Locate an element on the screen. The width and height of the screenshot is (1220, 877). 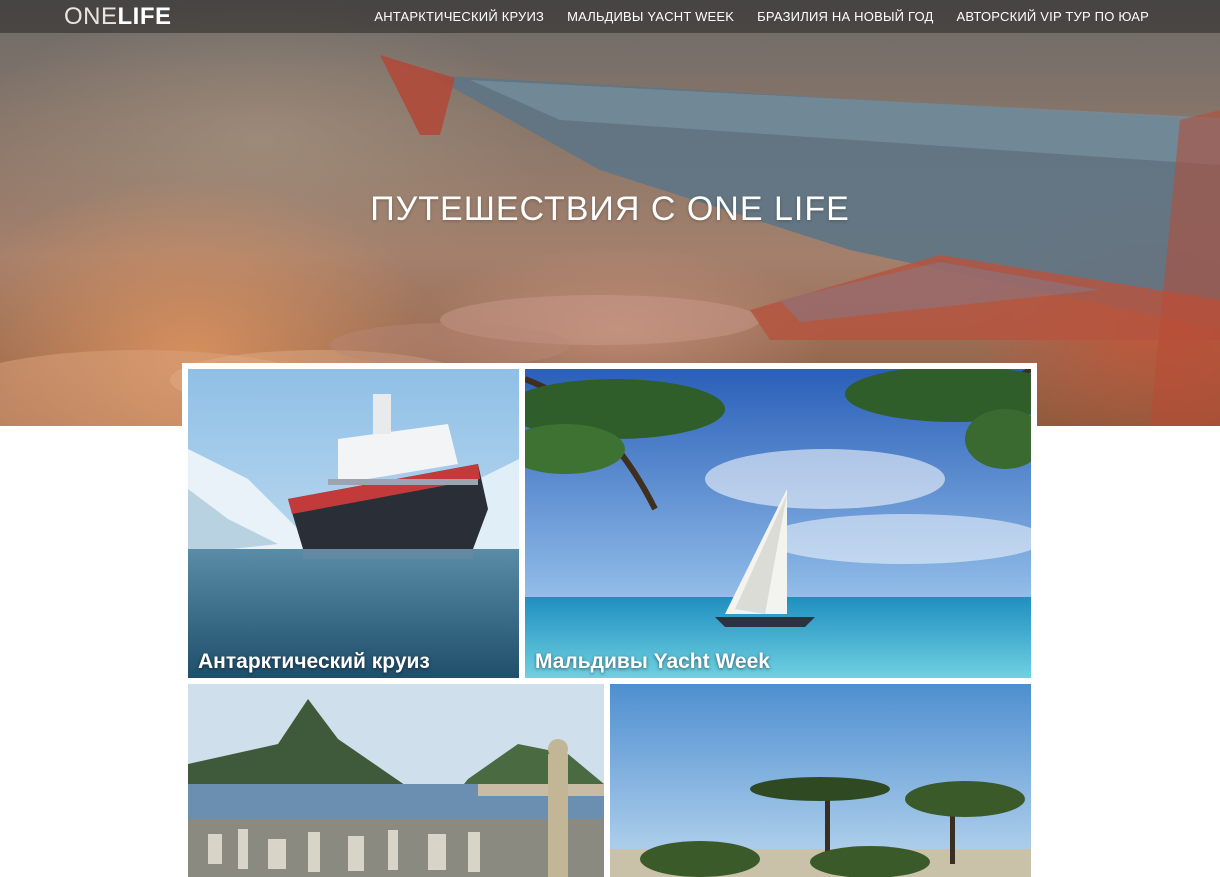
hero-title: ПУТЕШЕСТВИЯ С ONE LIFE is located at coordinates (610, 209).